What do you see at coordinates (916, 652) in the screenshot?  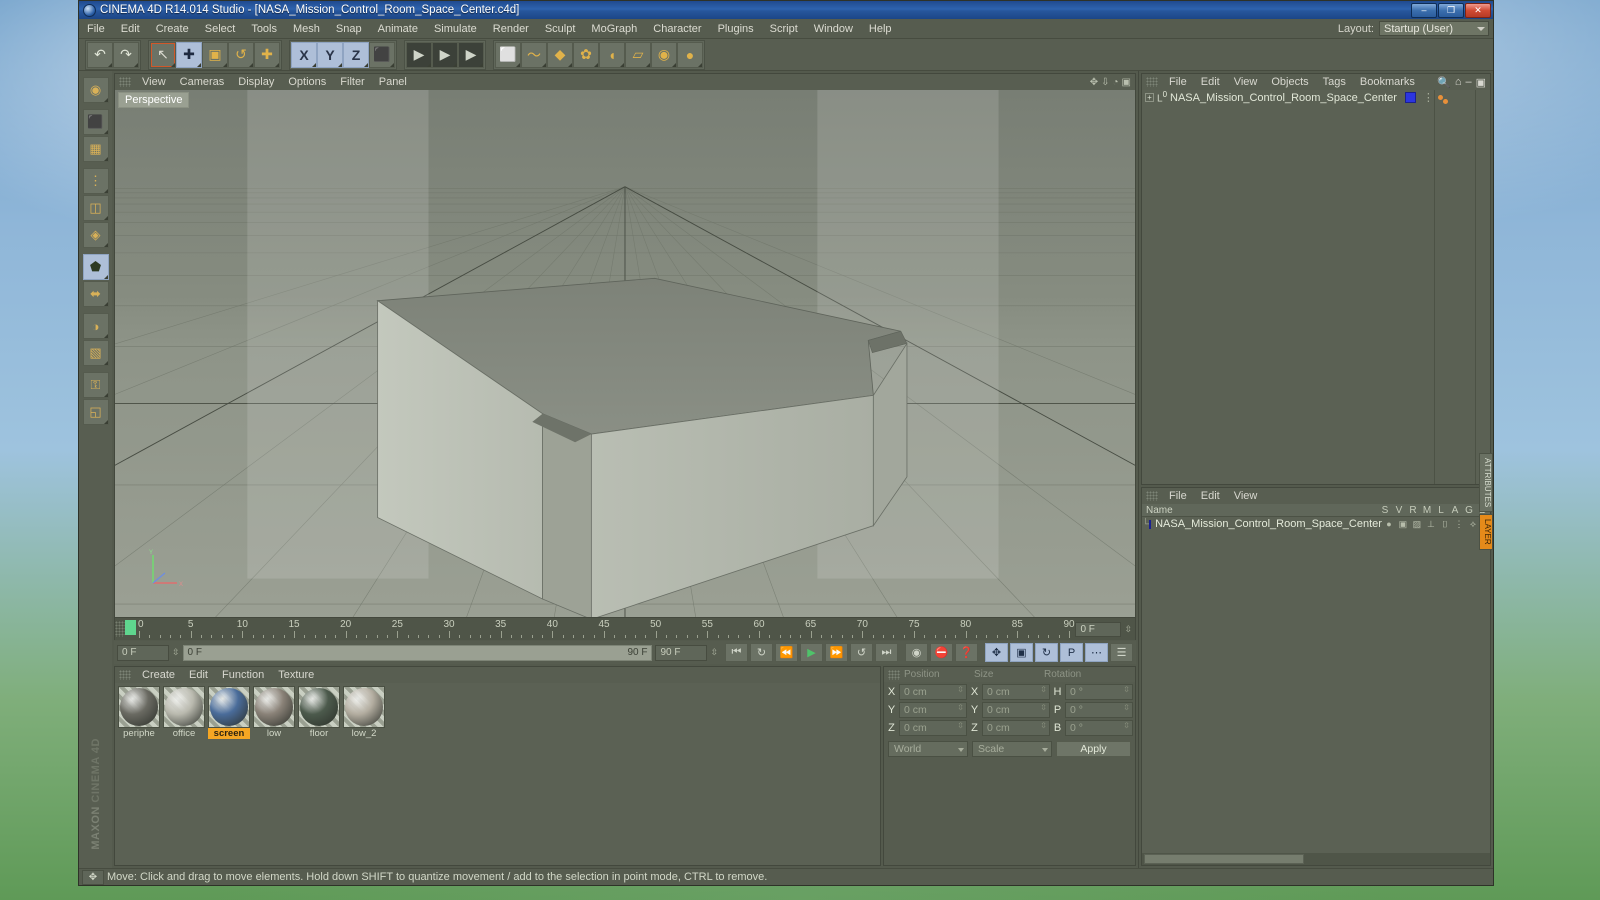 I see `record-active-objects-button: ◉` at bounding box center [916, 652].